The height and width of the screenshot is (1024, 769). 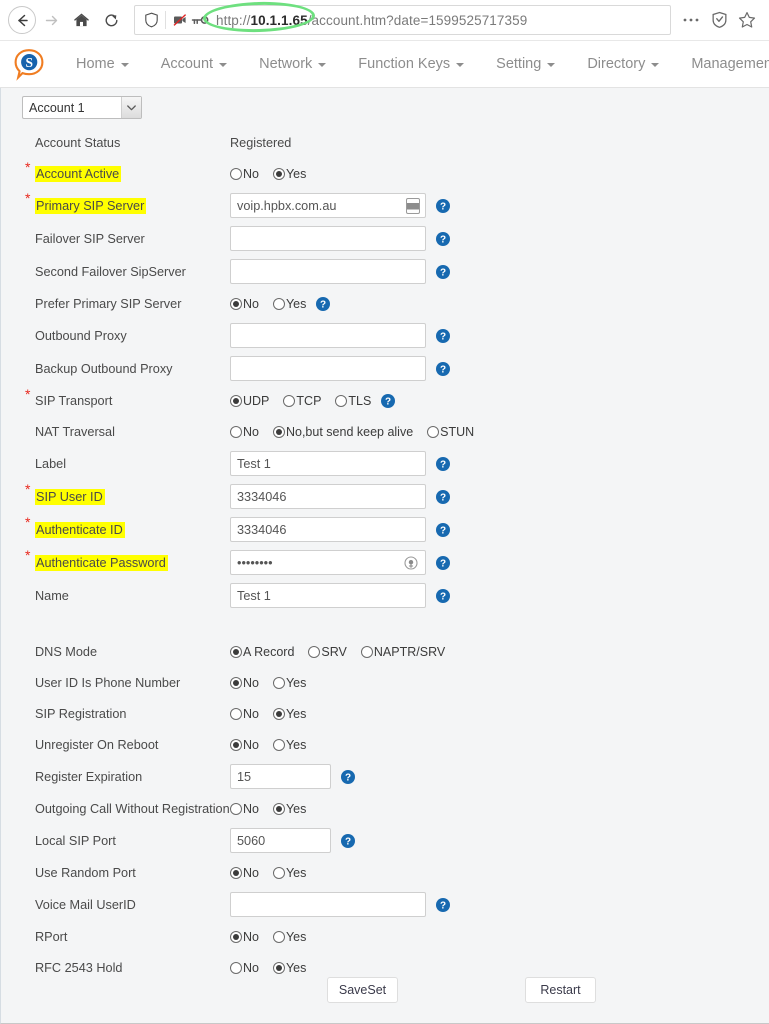 What do you see at coordinates (362, 990) in the screenshot?
I see `saveset-button: SaveSet` at bounding box center [362, 990].